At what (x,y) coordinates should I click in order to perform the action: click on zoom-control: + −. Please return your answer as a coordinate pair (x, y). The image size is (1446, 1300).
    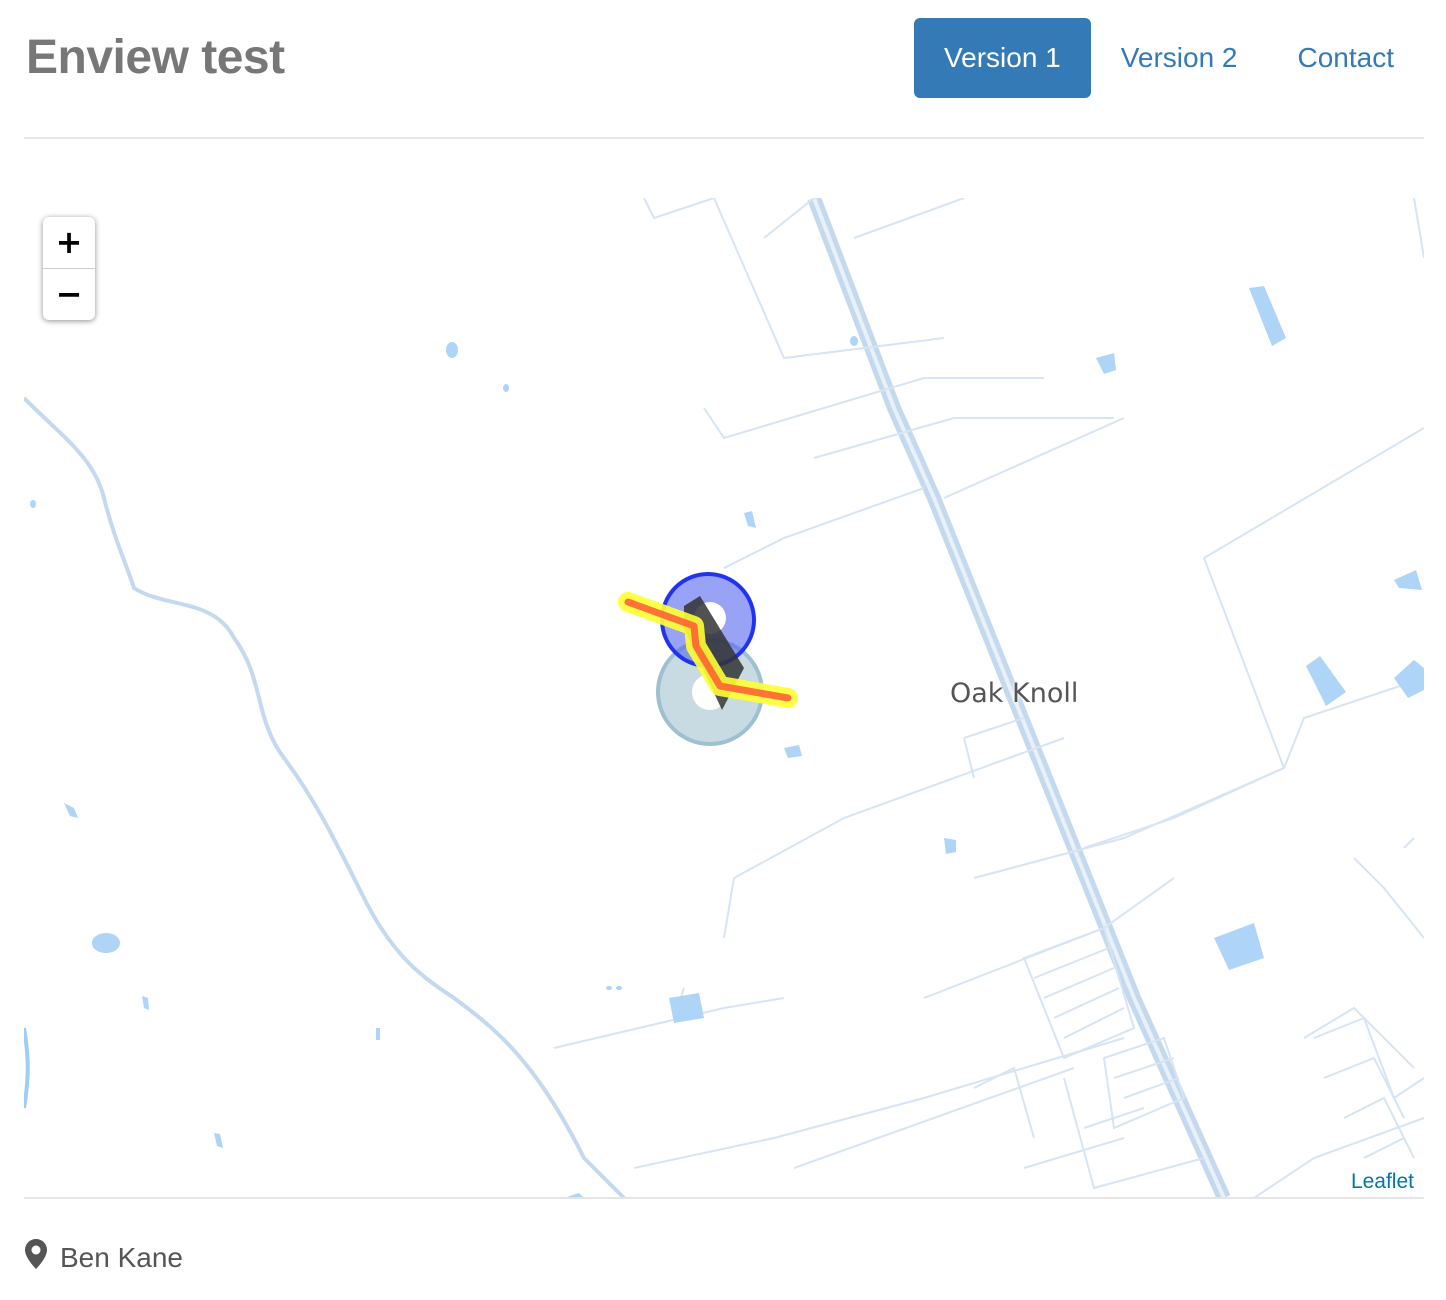
    Looking at the image, I should click on (69, 268).